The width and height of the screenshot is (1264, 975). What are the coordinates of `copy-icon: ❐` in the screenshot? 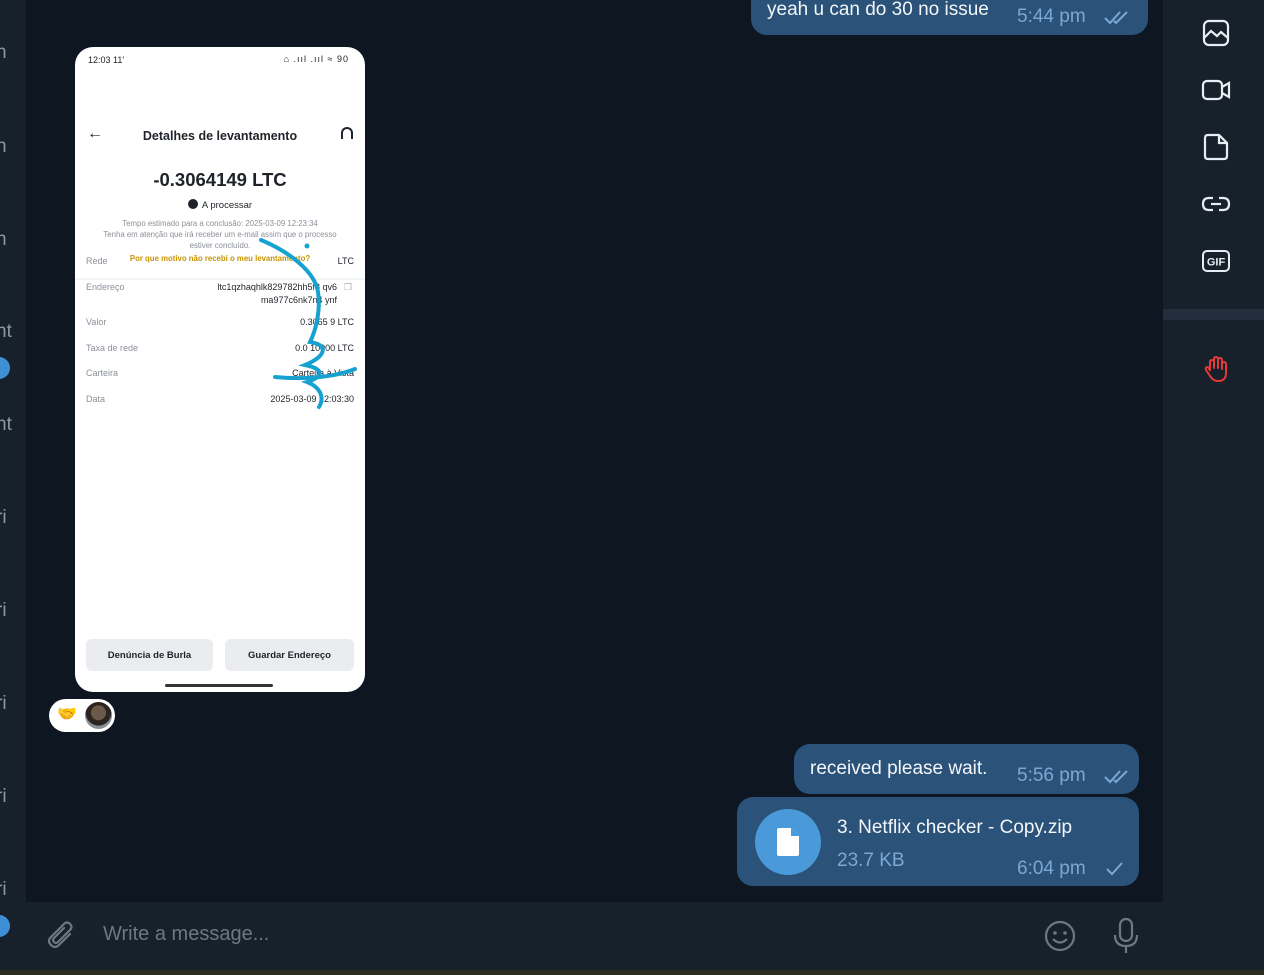 It's located at (347, 287).